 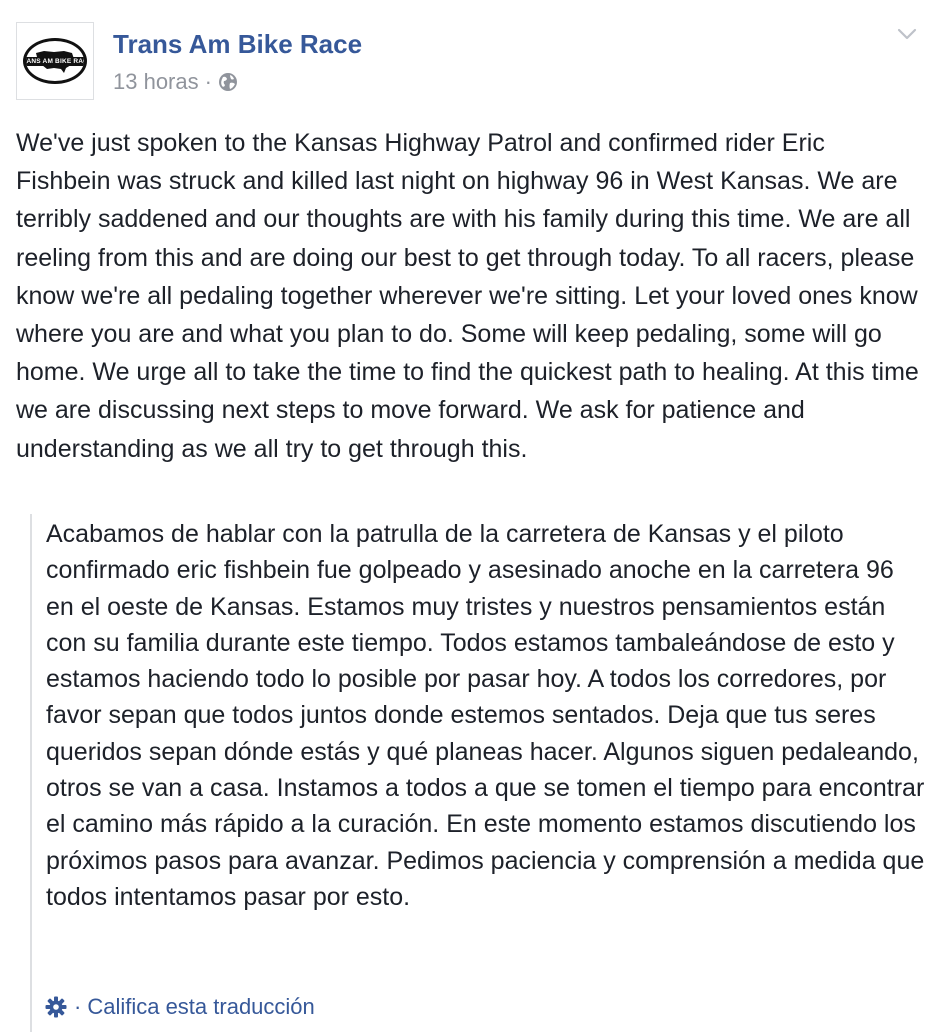 I want to click on logo-text: TRANS AM BIKE RACE, so click(x=55, y=61).